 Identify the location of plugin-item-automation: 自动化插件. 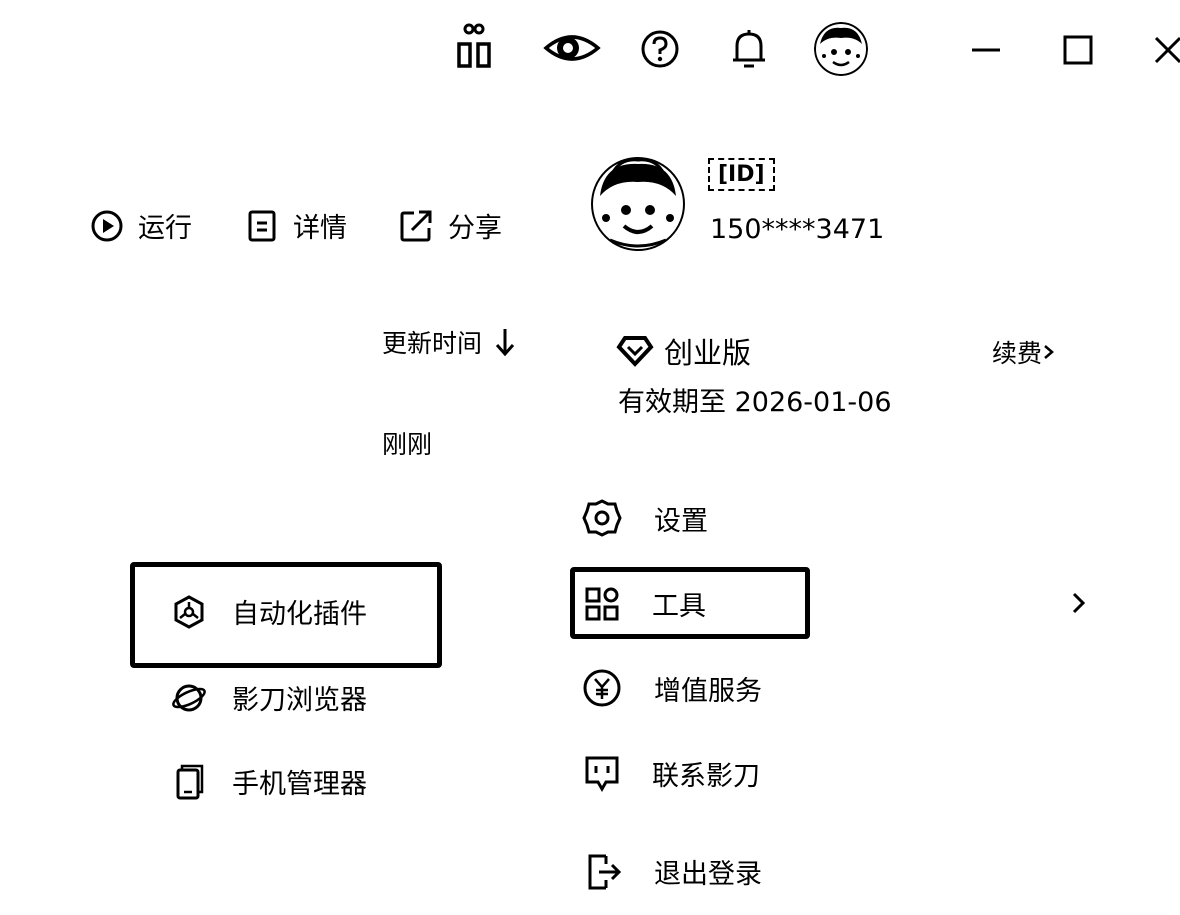
(269, 611).